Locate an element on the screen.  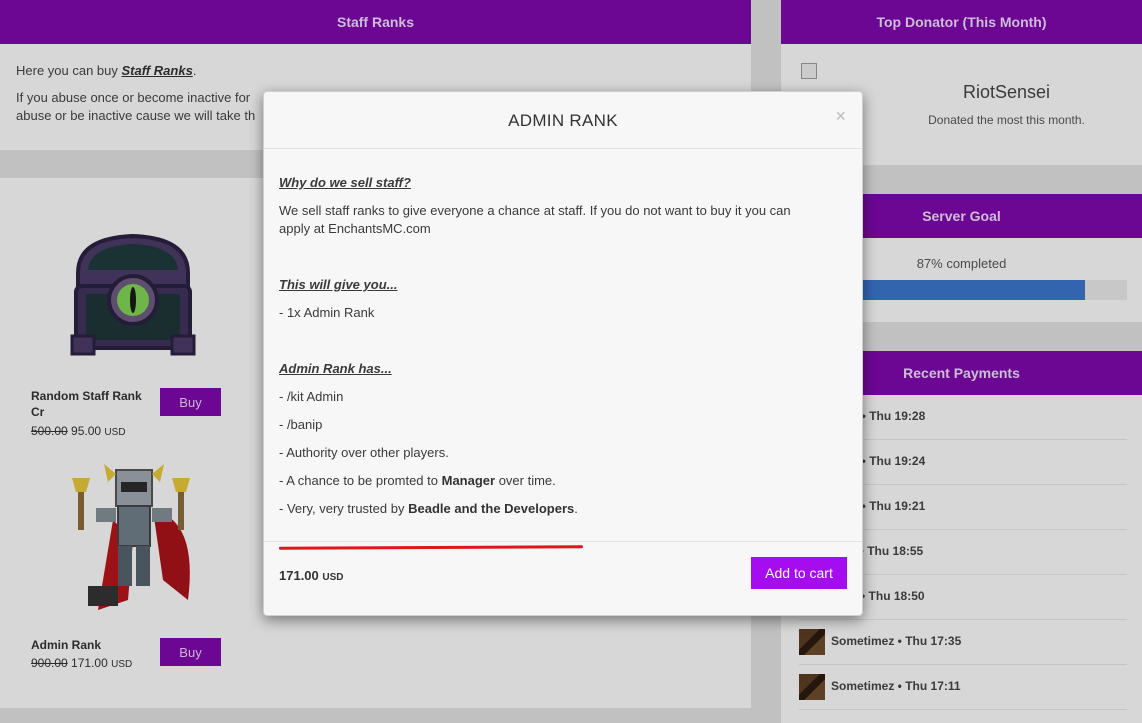
modal-price: 171.00 USD is located at coordinates (311, 575).